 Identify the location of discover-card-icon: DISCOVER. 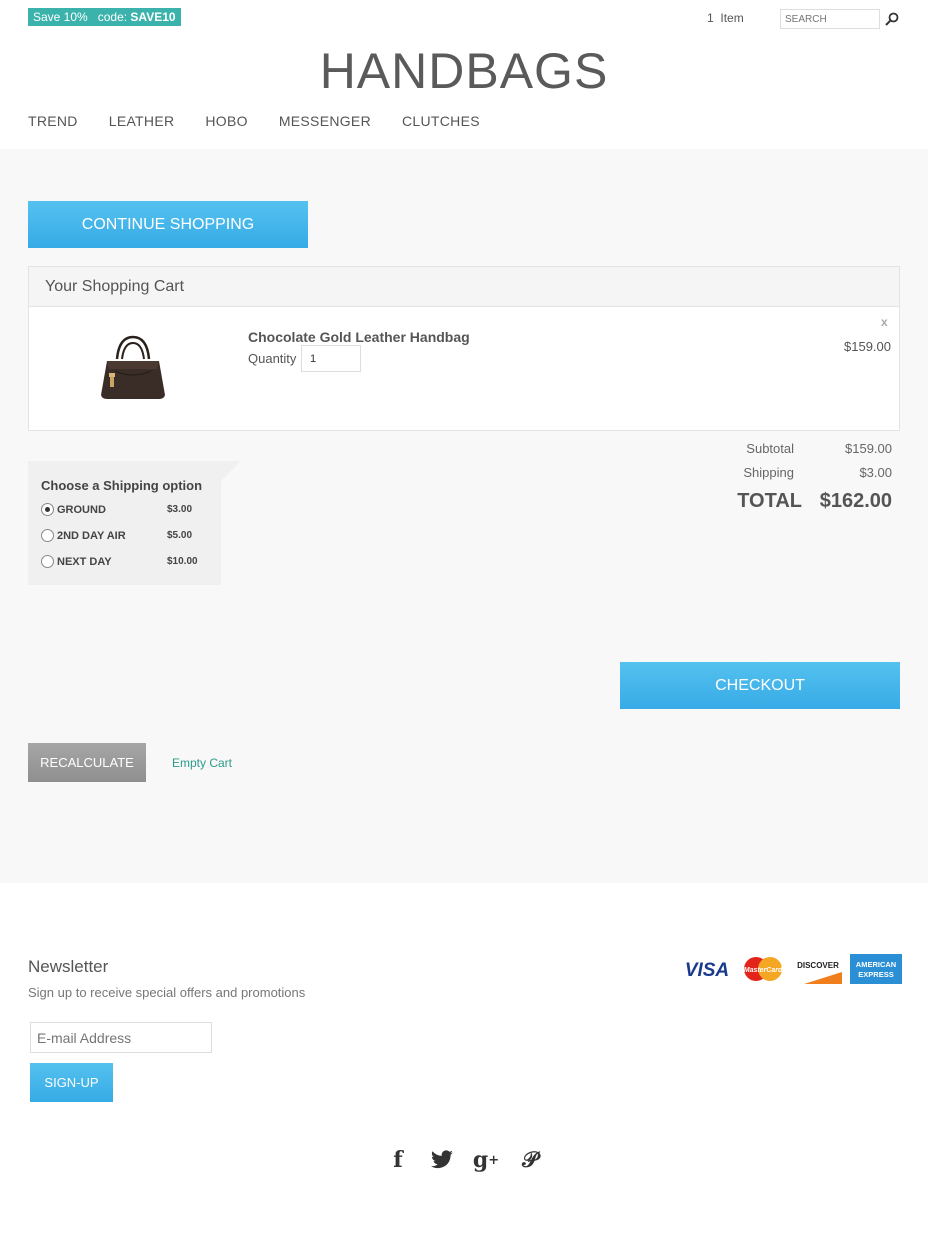
(819, 972).